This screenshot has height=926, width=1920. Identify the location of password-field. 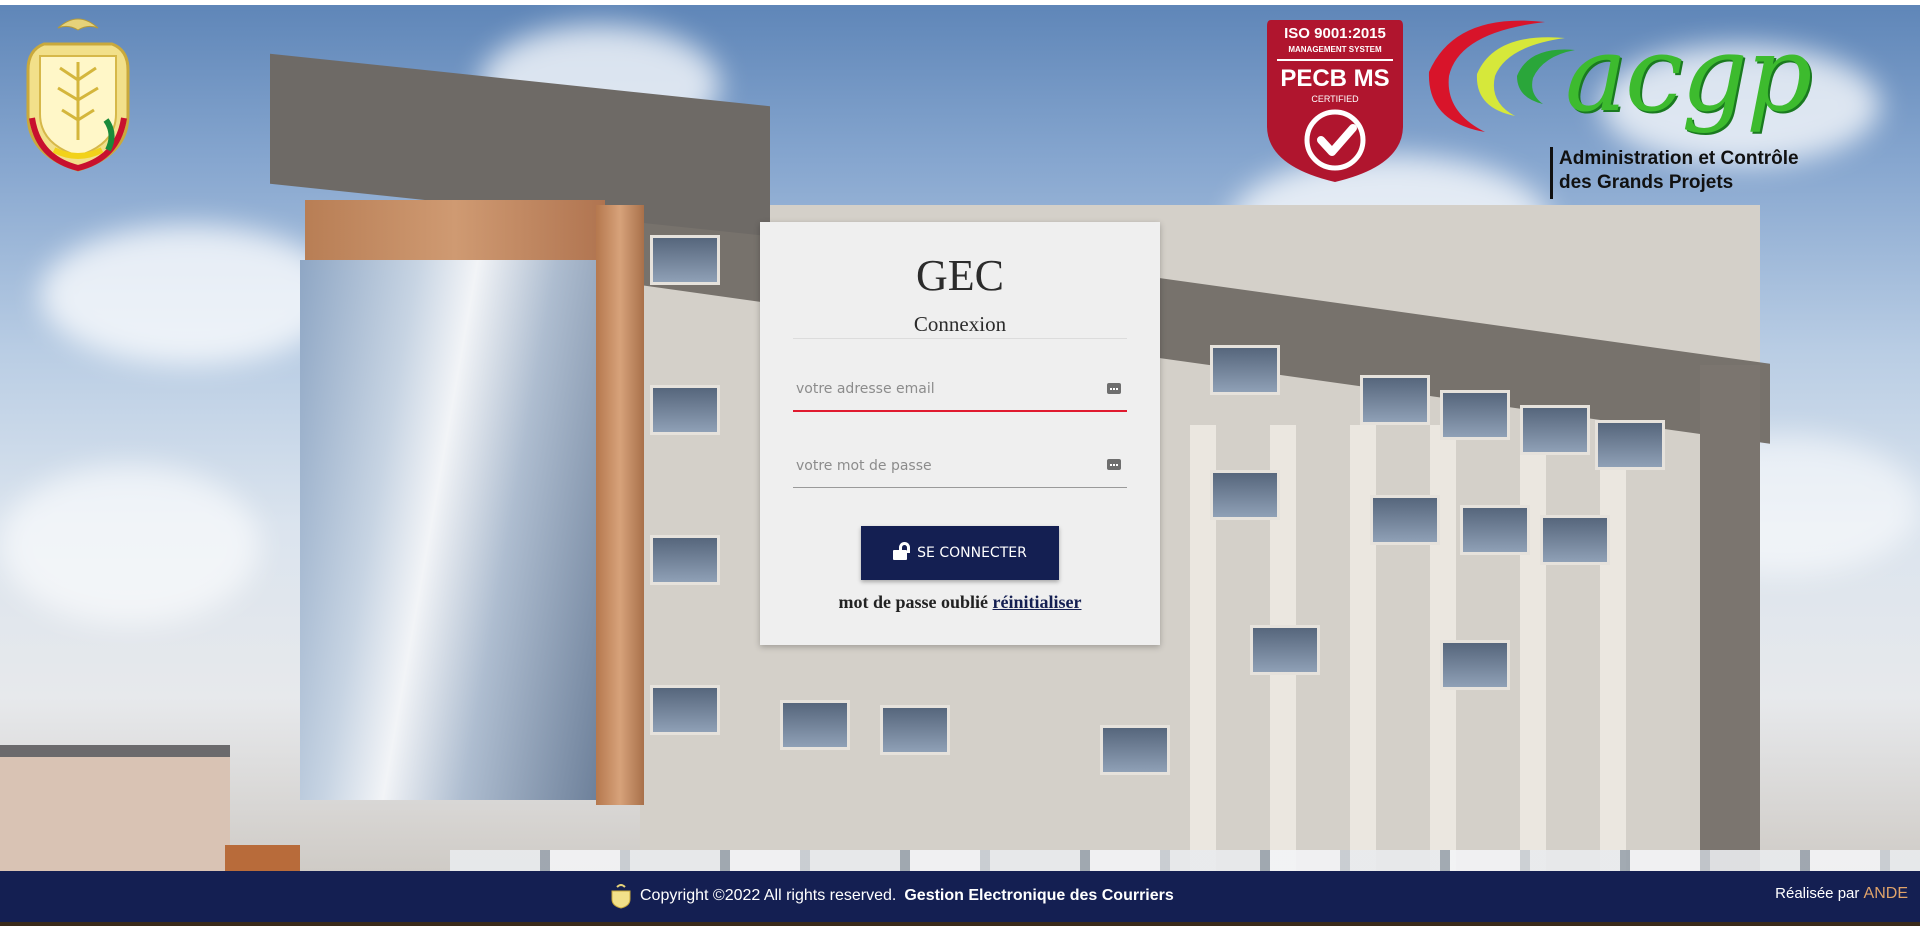
(960, 465).